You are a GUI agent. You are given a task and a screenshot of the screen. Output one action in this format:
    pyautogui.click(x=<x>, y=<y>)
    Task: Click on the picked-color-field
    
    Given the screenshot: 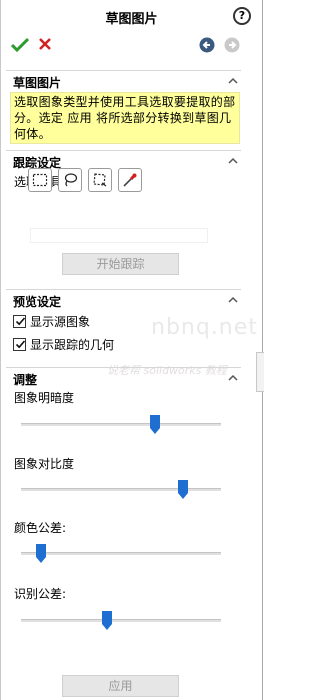 What is the action you would take?
    pyautogui.click(x=119, y=235)
    